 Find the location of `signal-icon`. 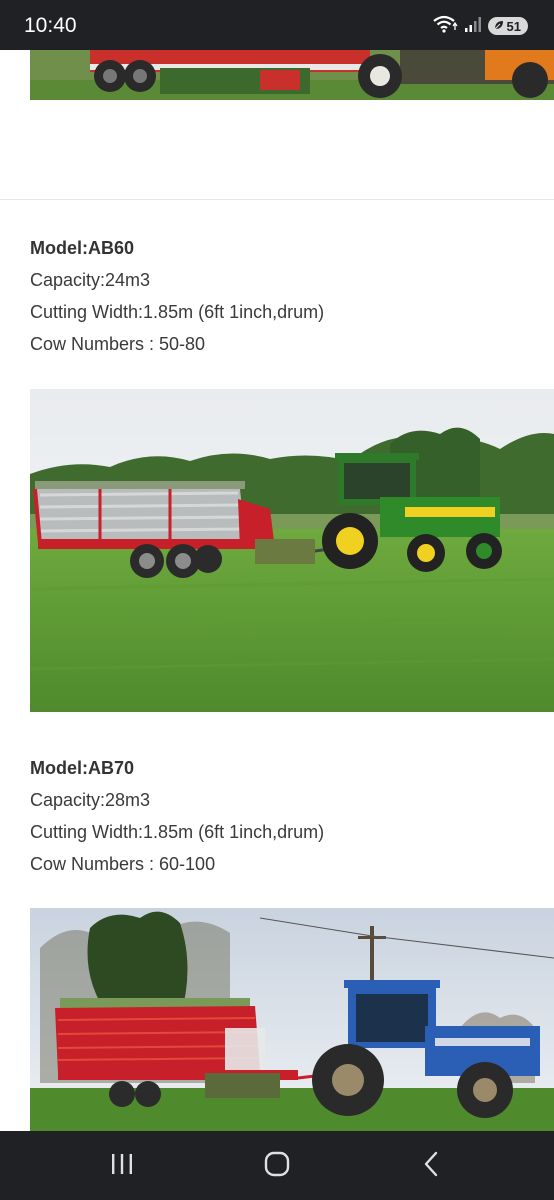

signal-icon is located at coordinates (473, 26).